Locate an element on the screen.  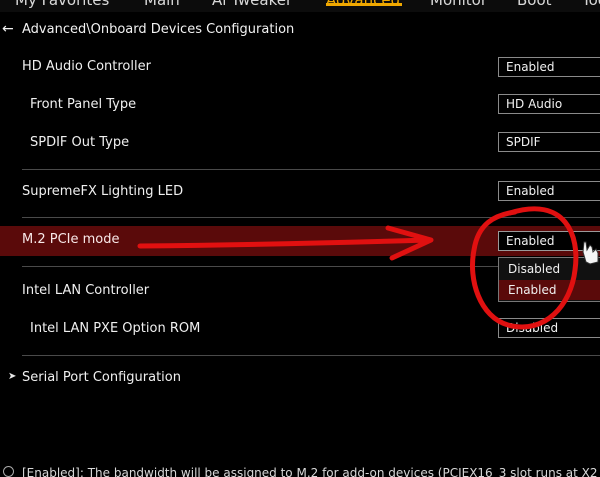
hd-audio-select: Enabled is located at coordinates (549, 67).